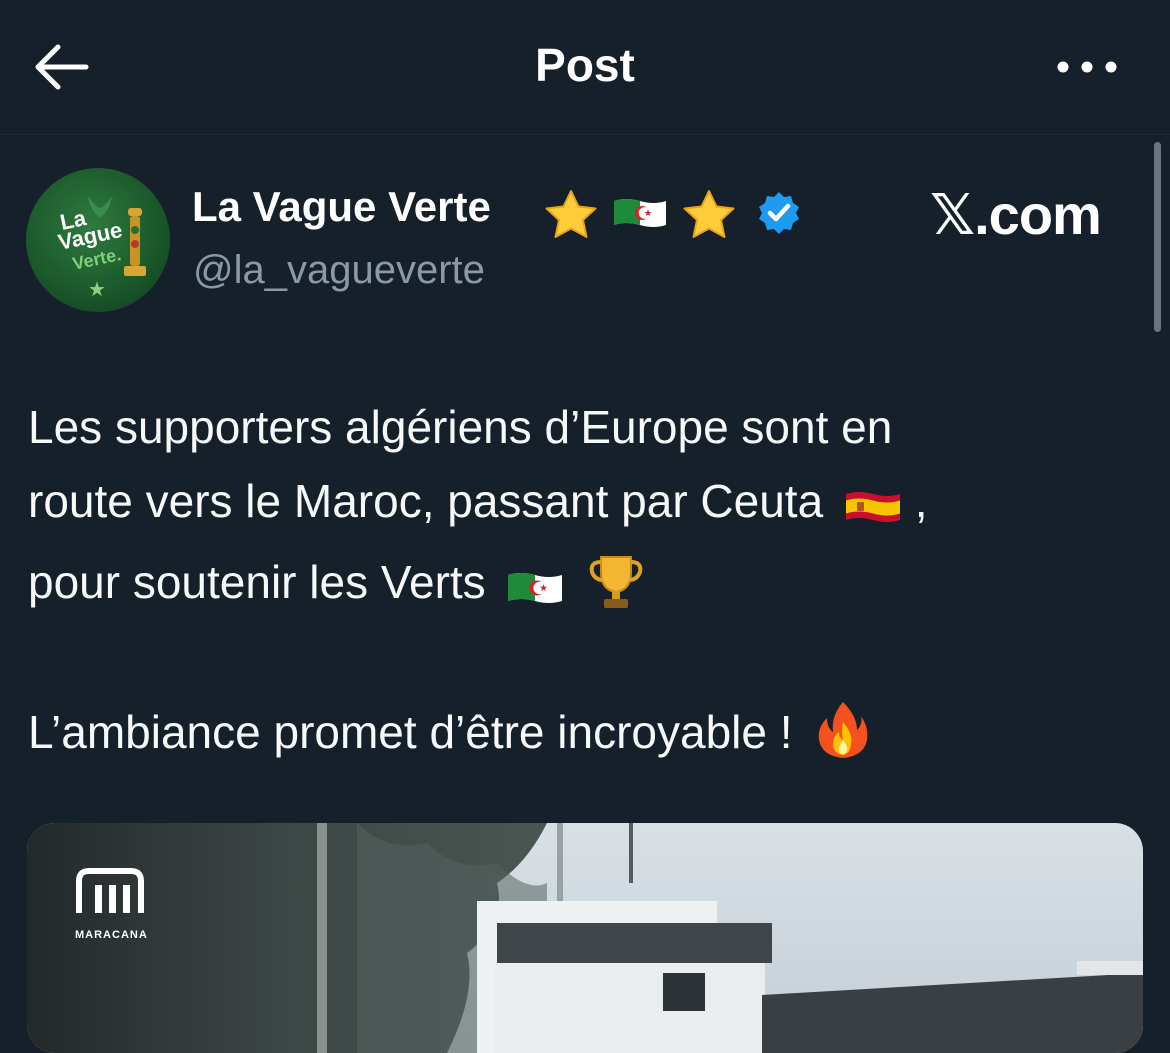 The height and width of the screenshot is (1053, 1170). Describe the element at coordinates (339, 270) in the screenshot. I see `handle: @la_vagueverte` at that location.